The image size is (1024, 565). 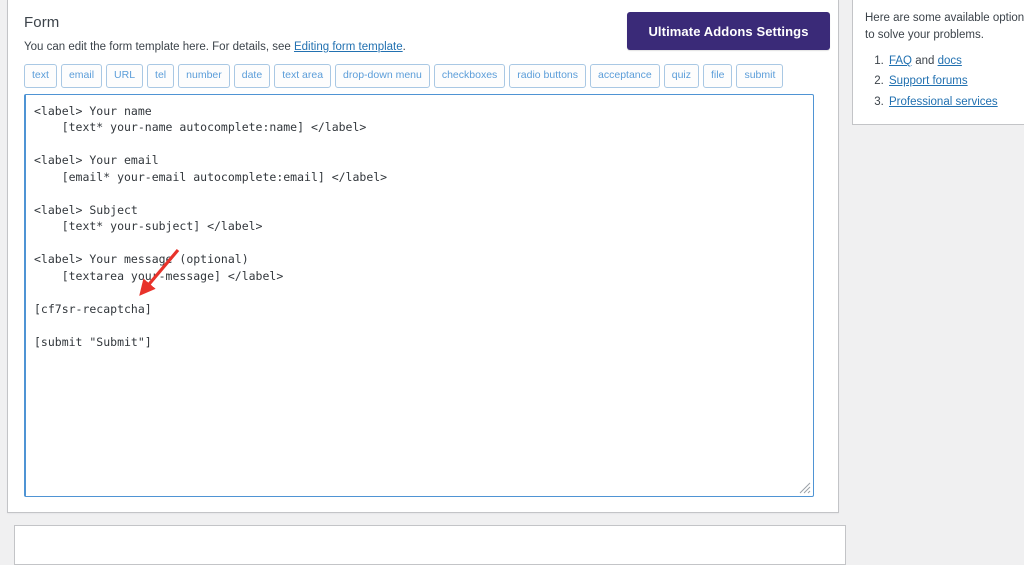 What do you see at coordinates (40, 76) in the screenshot?
I see `tag-button-text: text` at bounding box center [40, 76].